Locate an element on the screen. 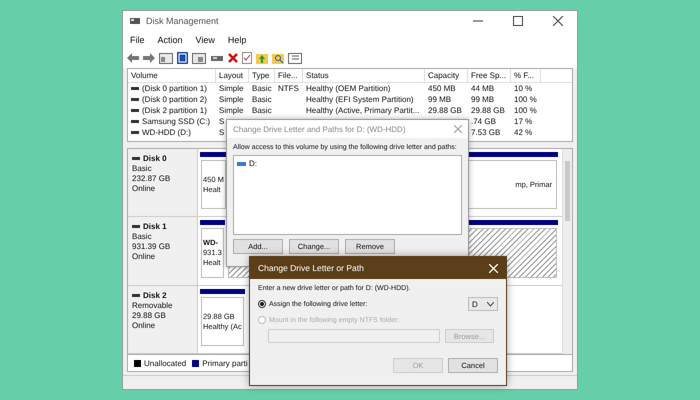  dialog-title: Change Drive Letter or Path is located at coordinates (311, 268).